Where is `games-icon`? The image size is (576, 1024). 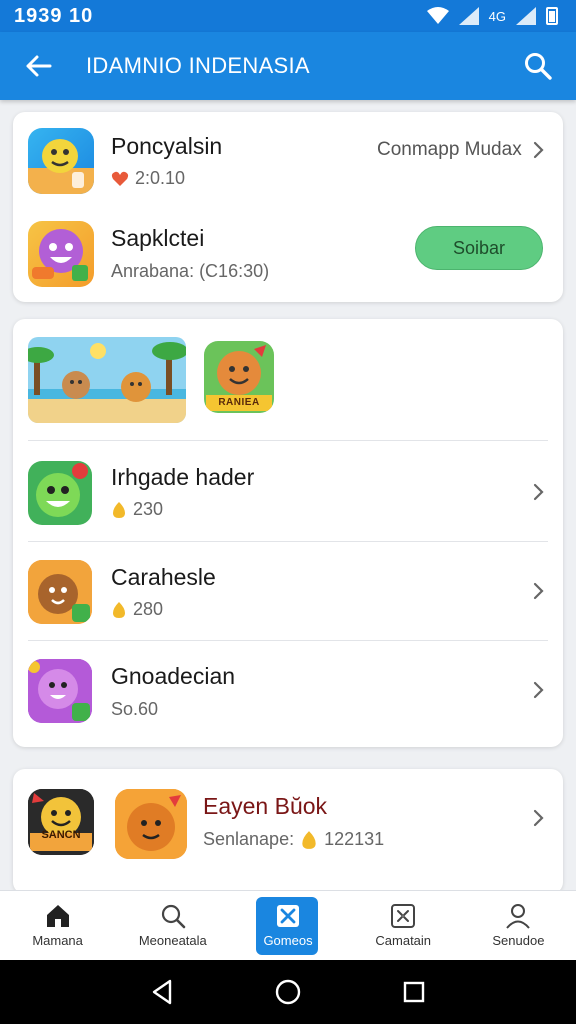 games-icon is located at coordinates (288, 916).